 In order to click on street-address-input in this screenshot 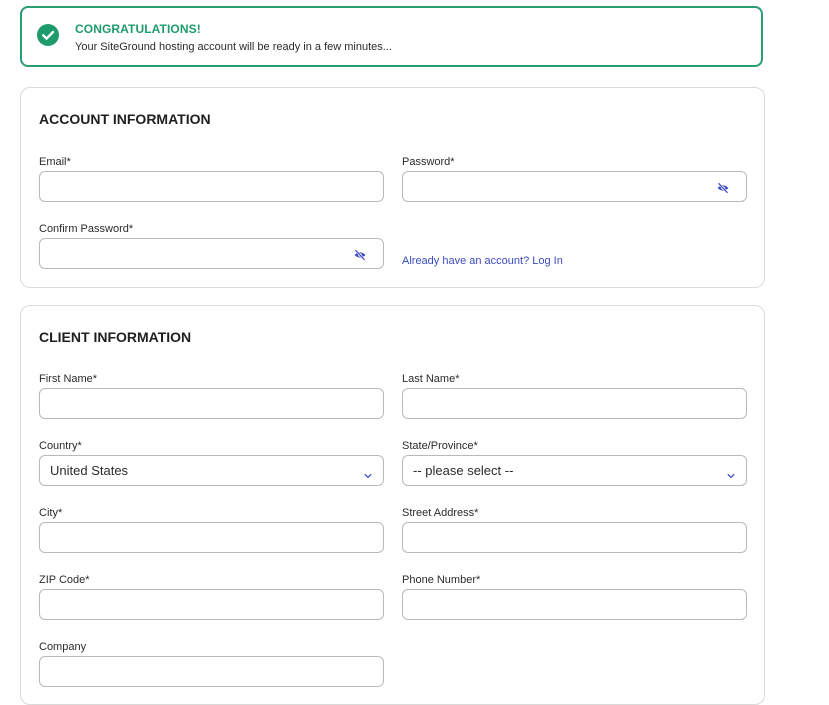, I will do `click(564, 538)`.